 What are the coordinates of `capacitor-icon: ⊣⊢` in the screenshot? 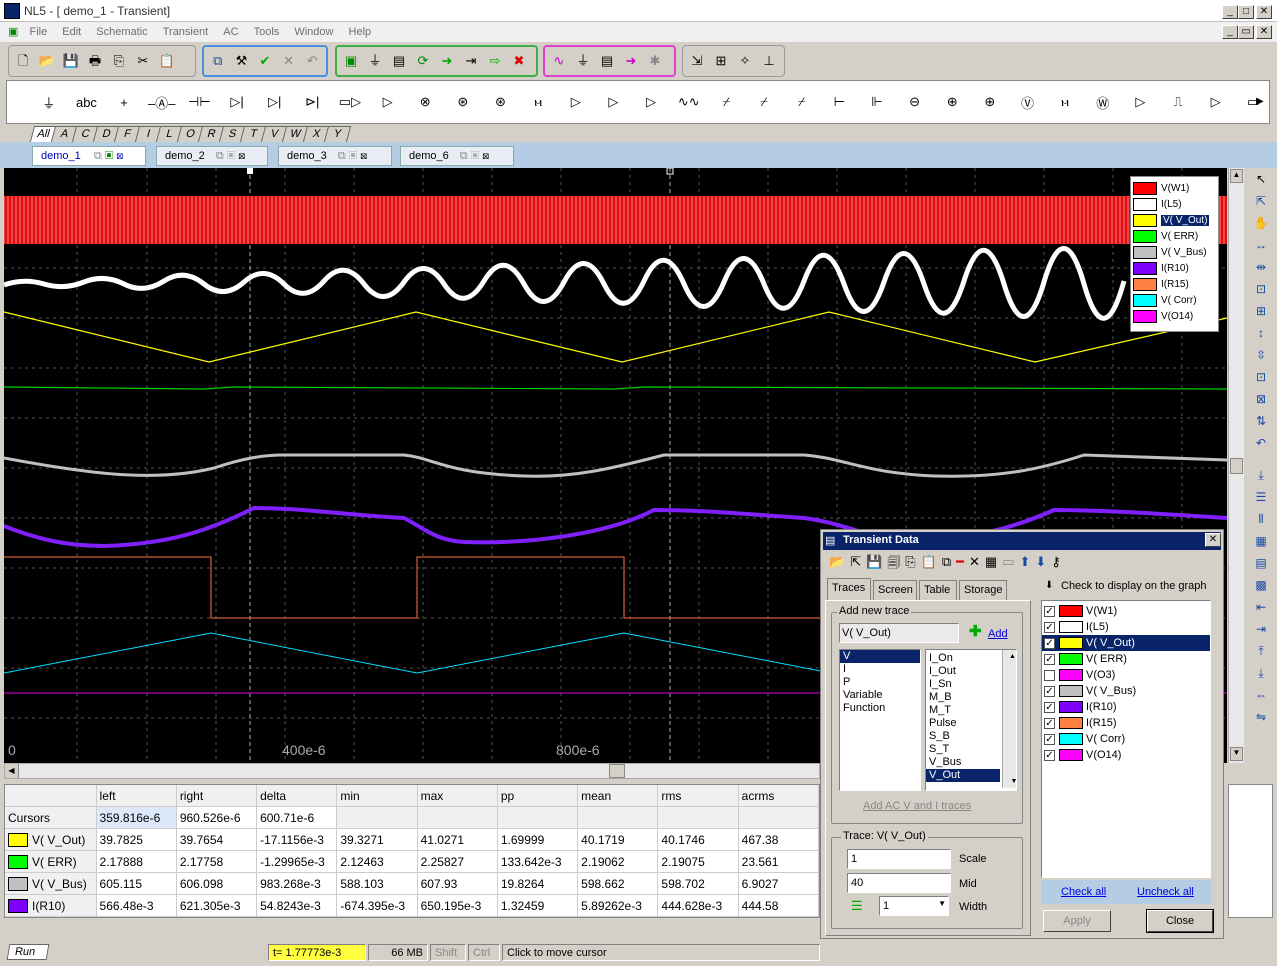 It's located at (200, 102).